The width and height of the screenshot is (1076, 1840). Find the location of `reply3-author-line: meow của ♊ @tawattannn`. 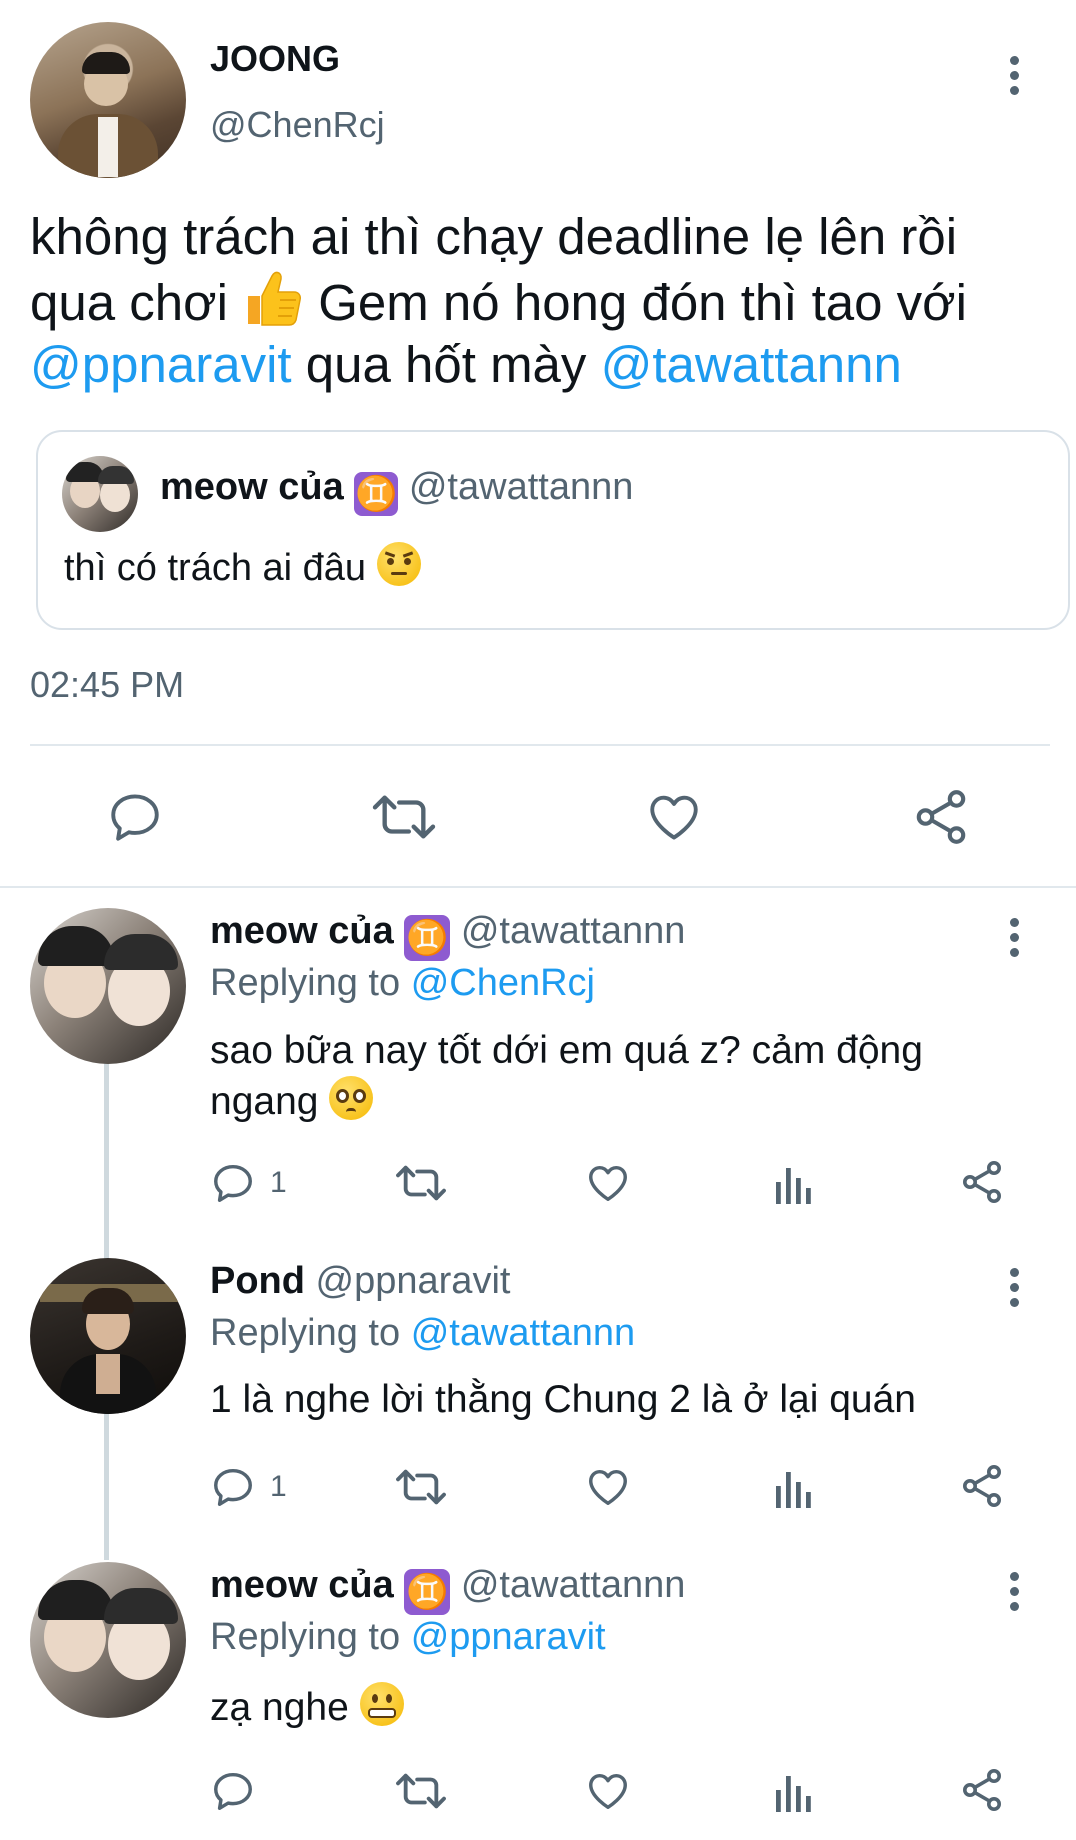

reply3-author-line: meow của ♊ @tawattannn is located at coordinates (447, 1589).